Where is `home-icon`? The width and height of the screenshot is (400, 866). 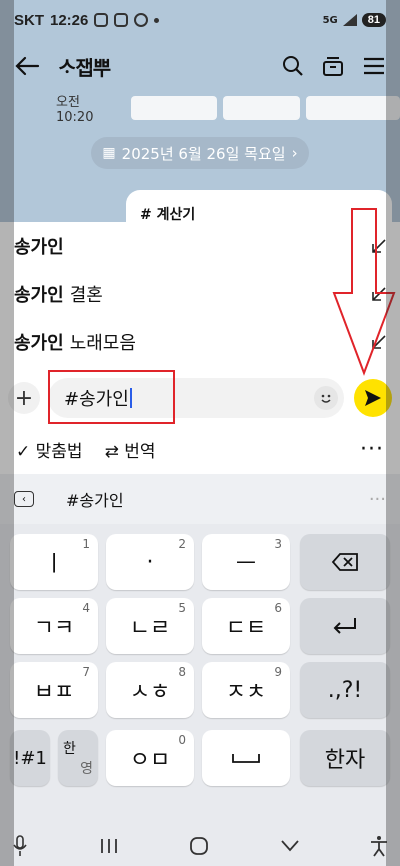 home-icon is located at coordinates (199, 846).